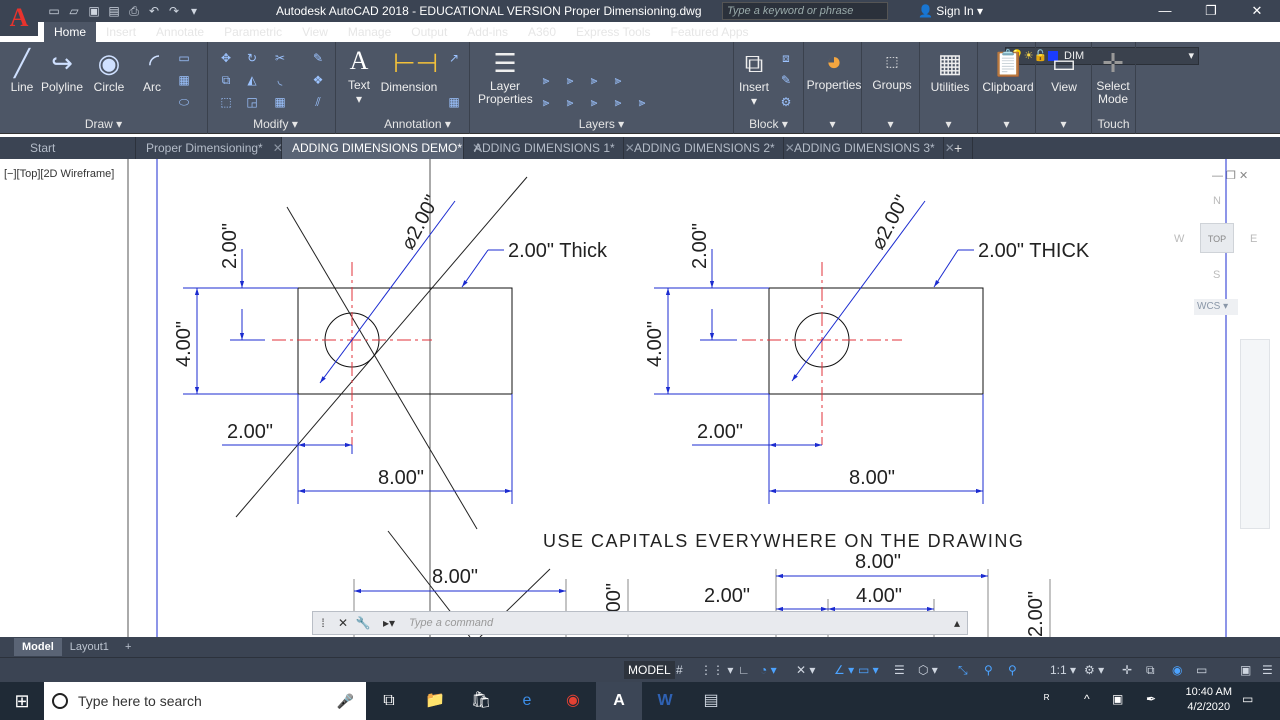  What do you see at coordinates (618, 80) in the screenshot?
I see `layer-tool-4-icon: ⫸` at bounding box center [618, 80].